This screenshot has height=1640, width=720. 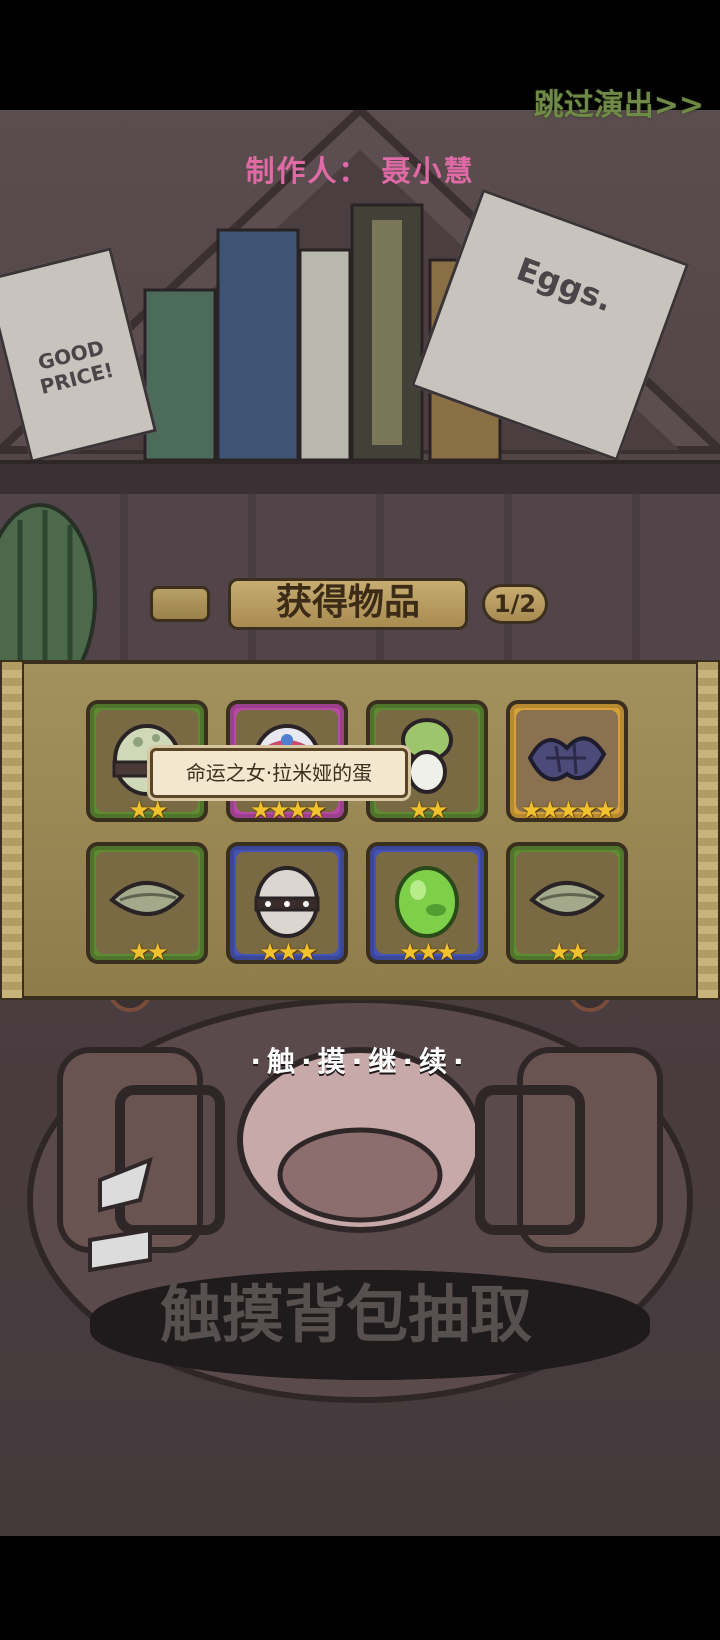 What do you see at coordinates (360, 171) in the screenshot?
I see `producer-credit: 制作人： 聂小慧` at bounding box center [360, 171].